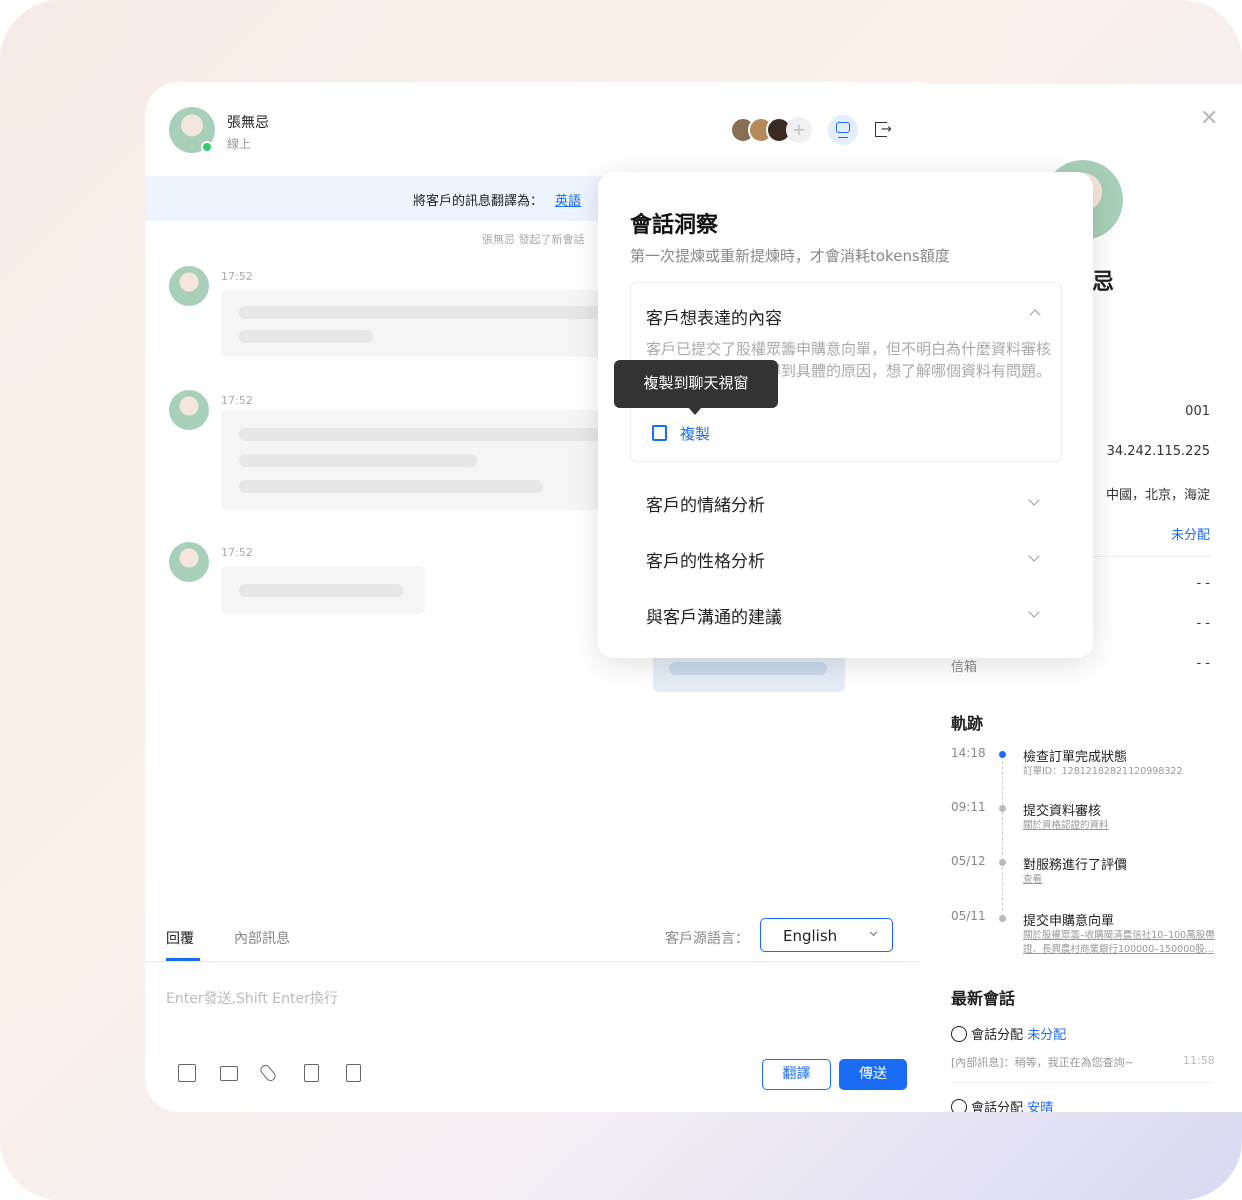 The height and width of the screenshot is (1200, 1242). Describe the element at coordinates (1008, 1033) in the screenshot. I see `recent-session: 會話分配 未分配` at that location.